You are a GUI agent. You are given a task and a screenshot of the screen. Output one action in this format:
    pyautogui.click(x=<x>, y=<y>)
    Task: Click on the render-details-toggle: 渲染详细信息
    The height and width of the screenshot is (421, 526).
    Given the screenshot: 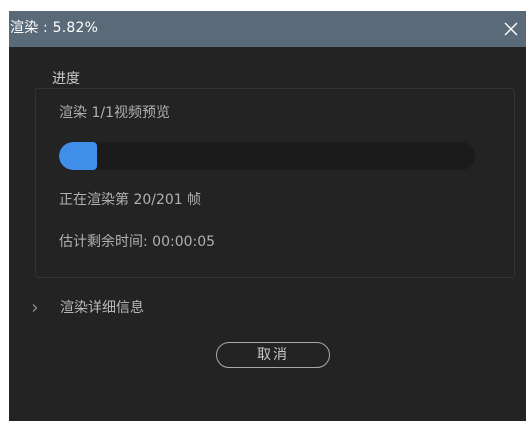 What is the action you would take?
    pyautogui.click(x=111, y=309)
    